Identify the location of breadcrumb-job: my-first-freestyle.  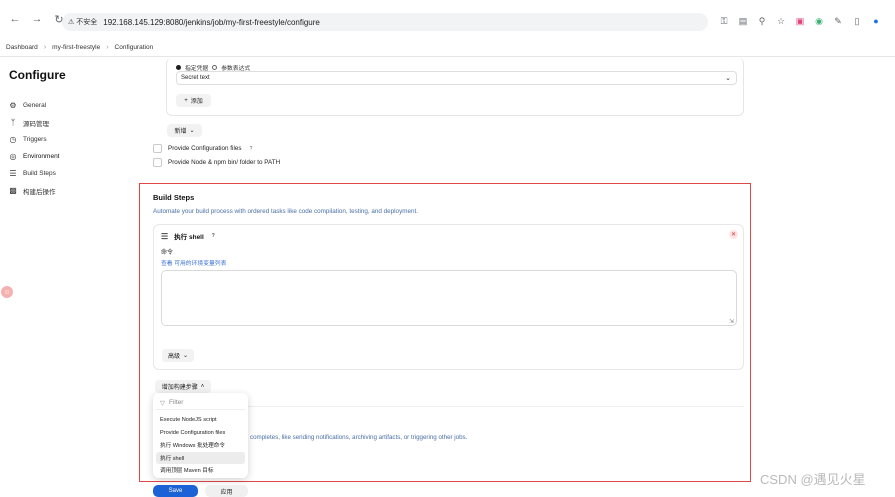
(76, 47).